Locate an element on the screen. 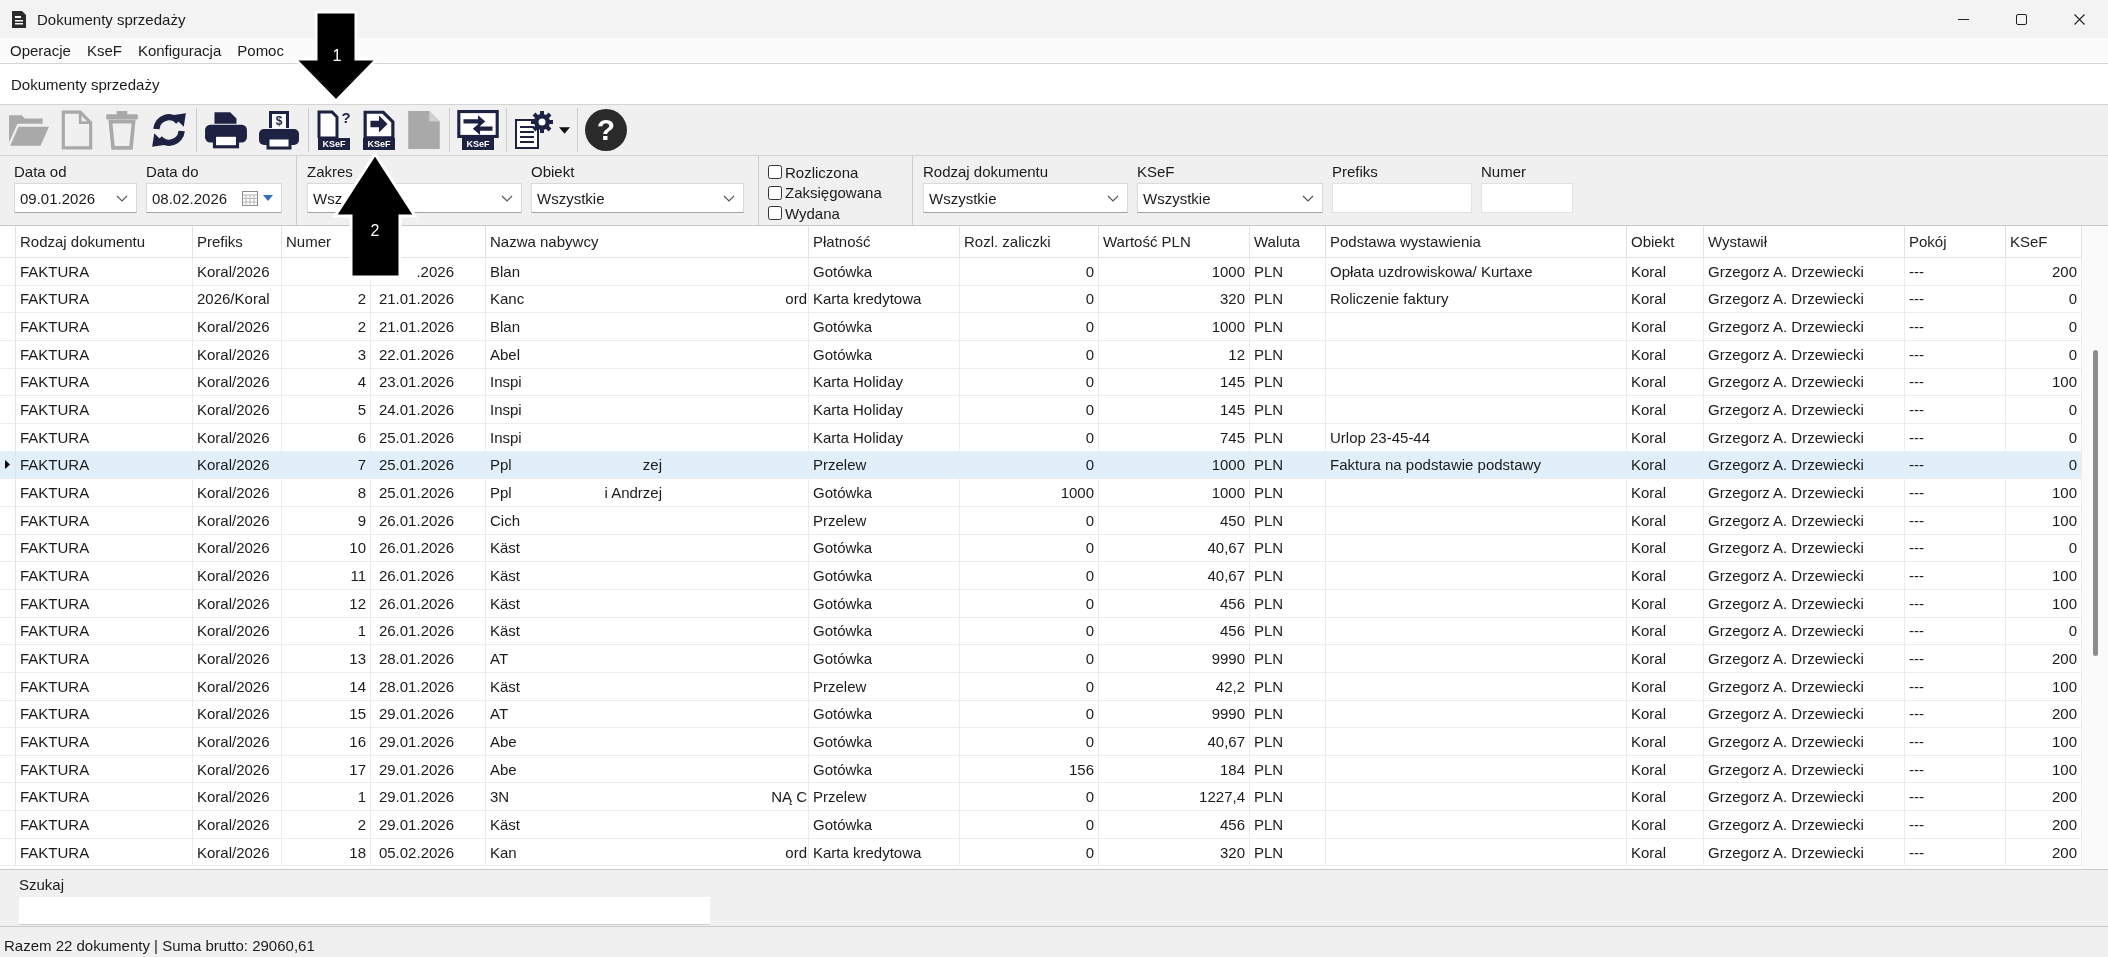 This screenshot has width=2108, height=957. column-header: Wartość PLN is located at coordinates (1147, 241).